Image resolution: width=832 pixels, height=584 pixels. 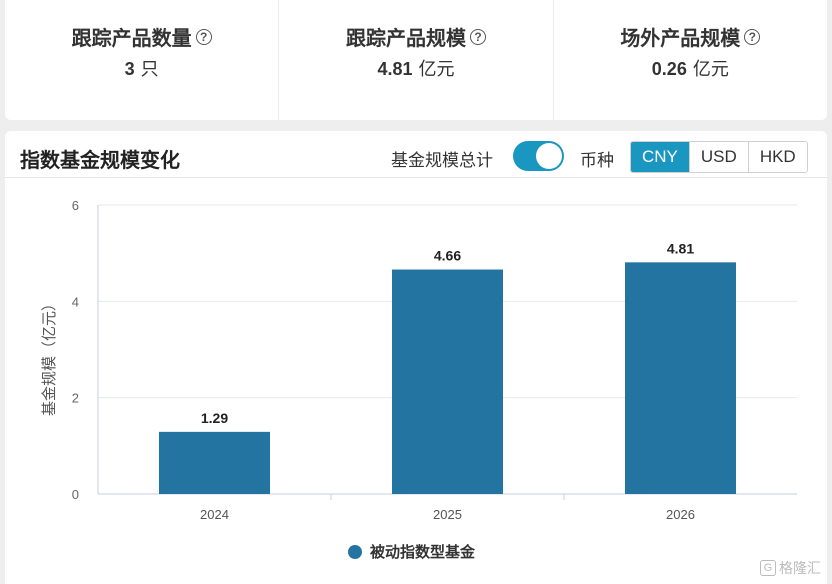 What do you see at coordinates (75, 494) in the screenshot?
I see `y-tick-label: 0` at bounding box center [75, 494].